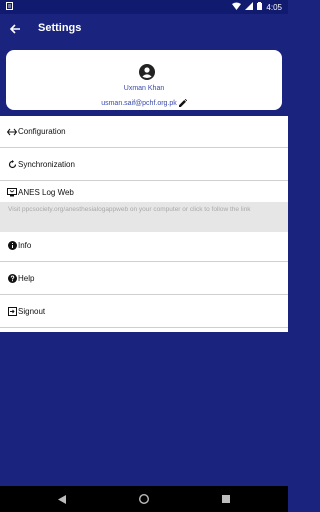 This screenshot has height=512, width=320. I want to click on menu-item-label: ANES Log Web, so click(46, 192).